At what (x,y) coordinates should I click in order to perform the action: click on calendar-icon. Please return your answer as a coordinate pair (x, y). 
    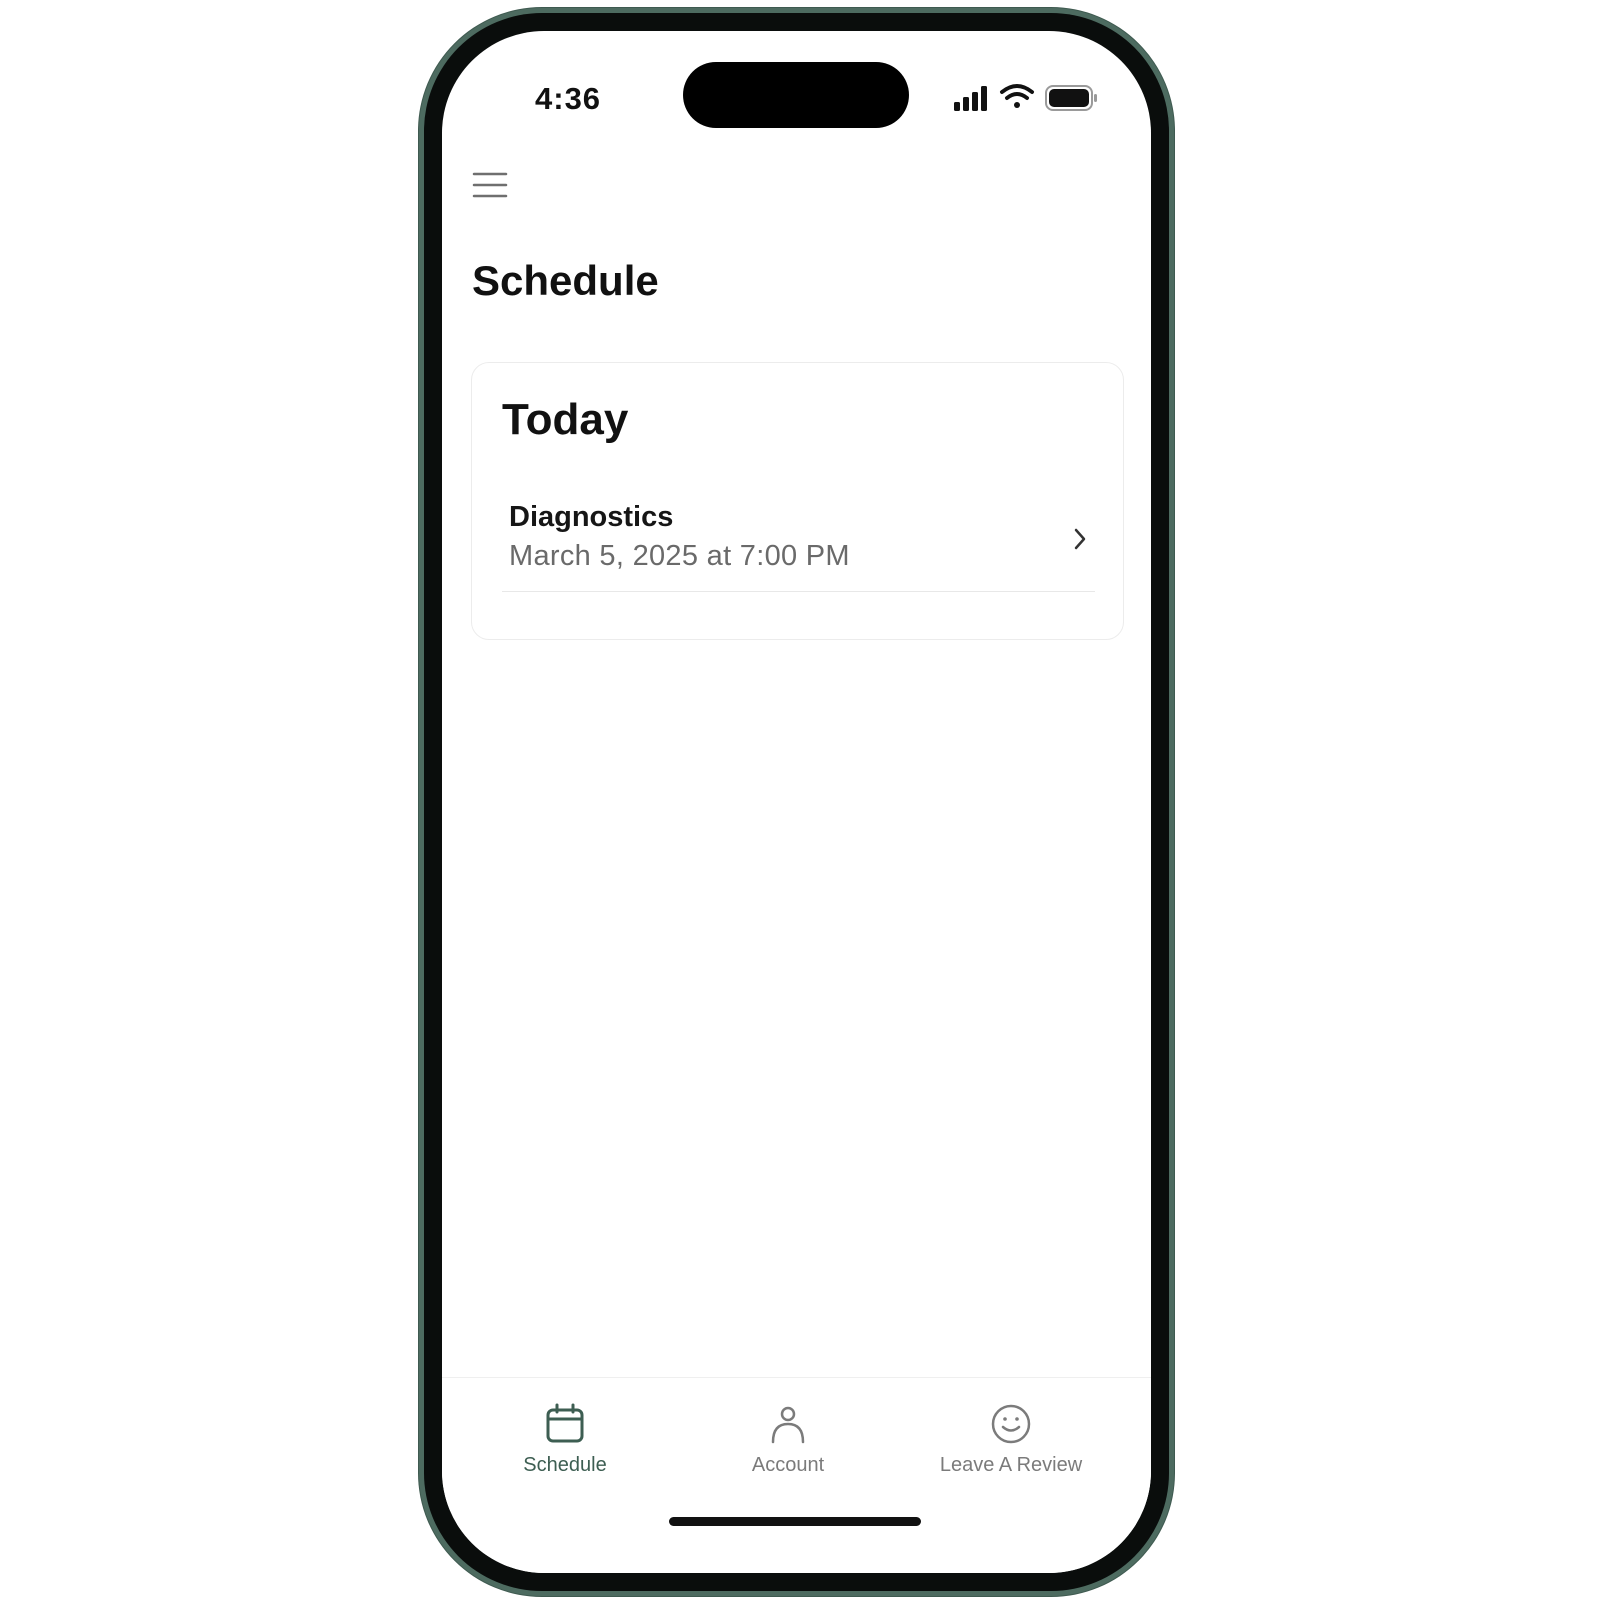
    Looking at the image, I should click on (565, 1423).